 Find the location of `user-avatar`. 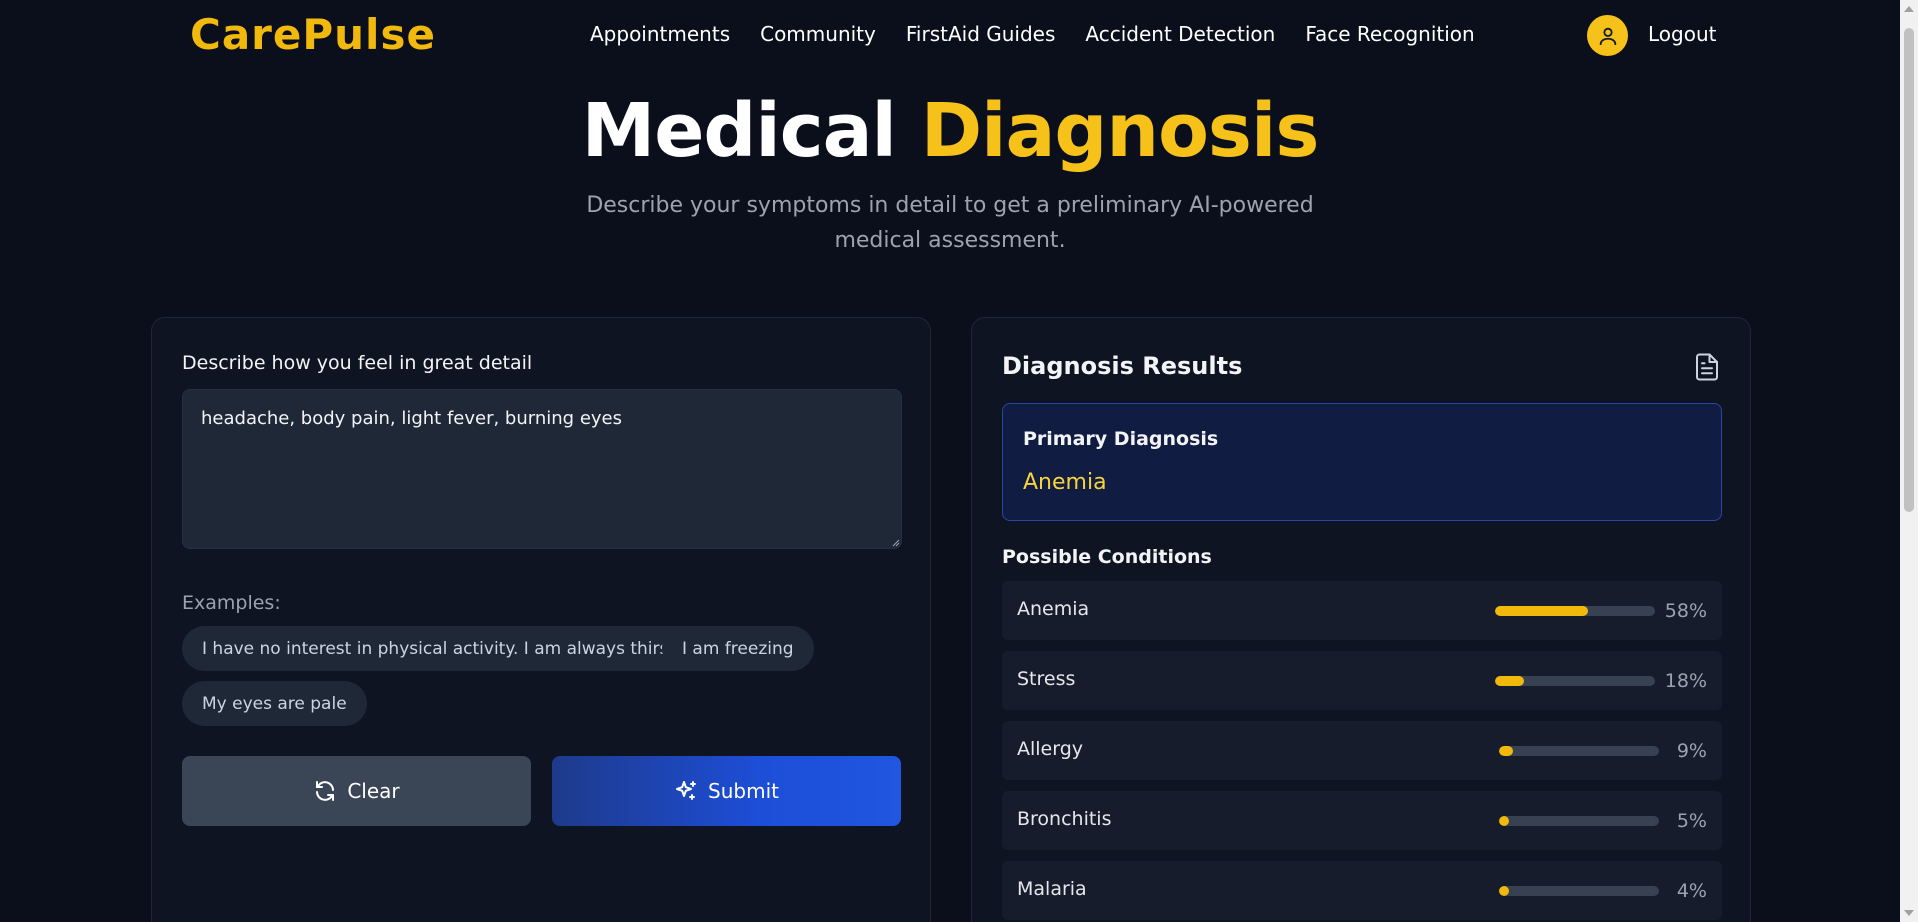

user-avatar is located at coordinates (1607, 35).